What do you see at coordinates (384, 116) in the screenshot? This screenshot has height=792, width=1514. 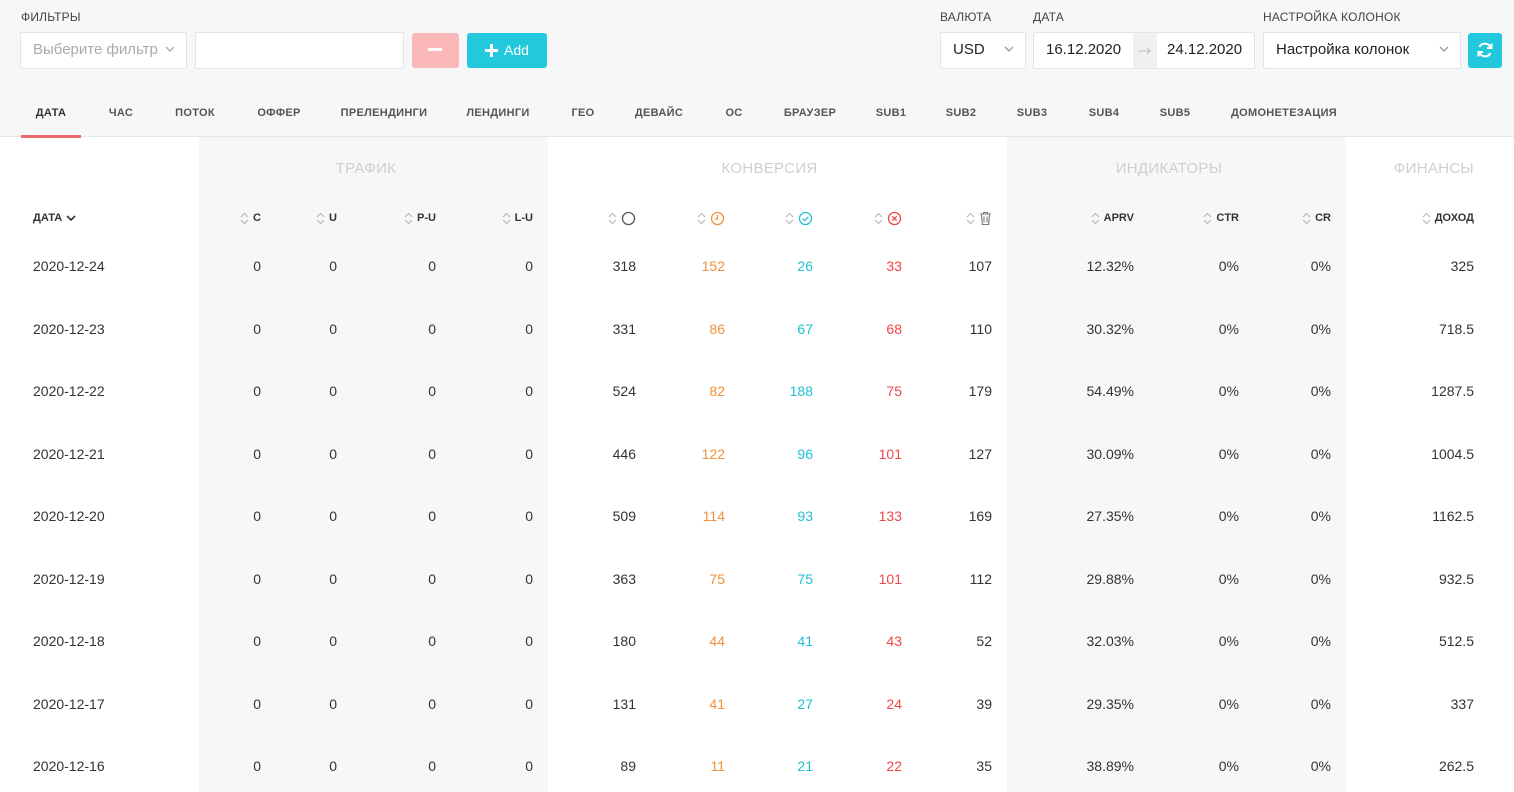 I see `tab-prelandings: ПРЕЛЕНДИНГИ` at bounding box center [384, 116].